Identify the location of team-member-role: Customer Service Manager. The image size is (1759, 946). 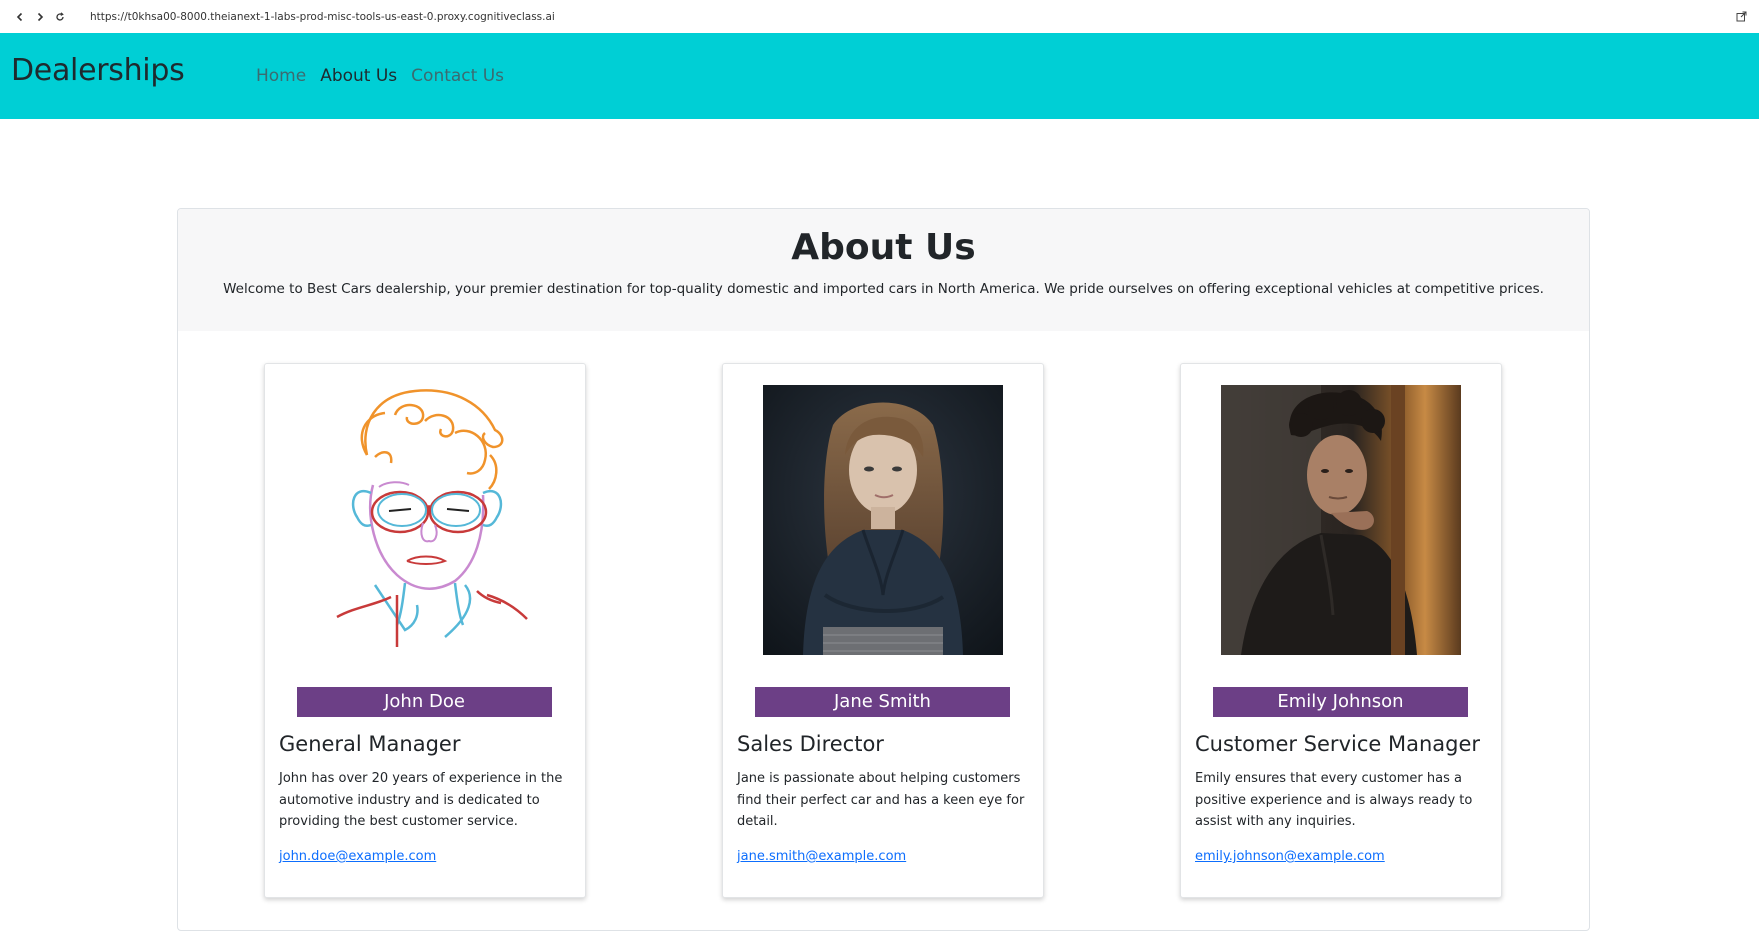
(1338, 744).